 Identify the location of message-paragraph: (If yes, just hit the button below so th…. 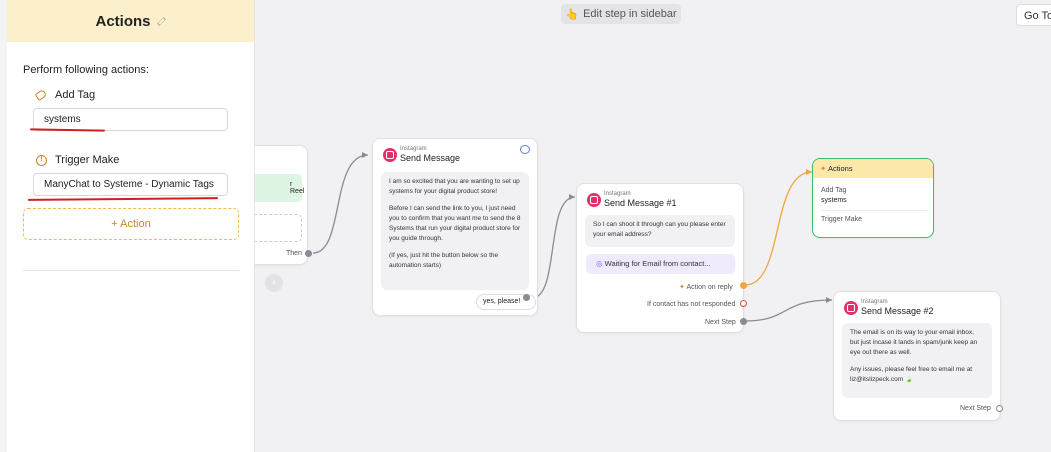
(444, 260).